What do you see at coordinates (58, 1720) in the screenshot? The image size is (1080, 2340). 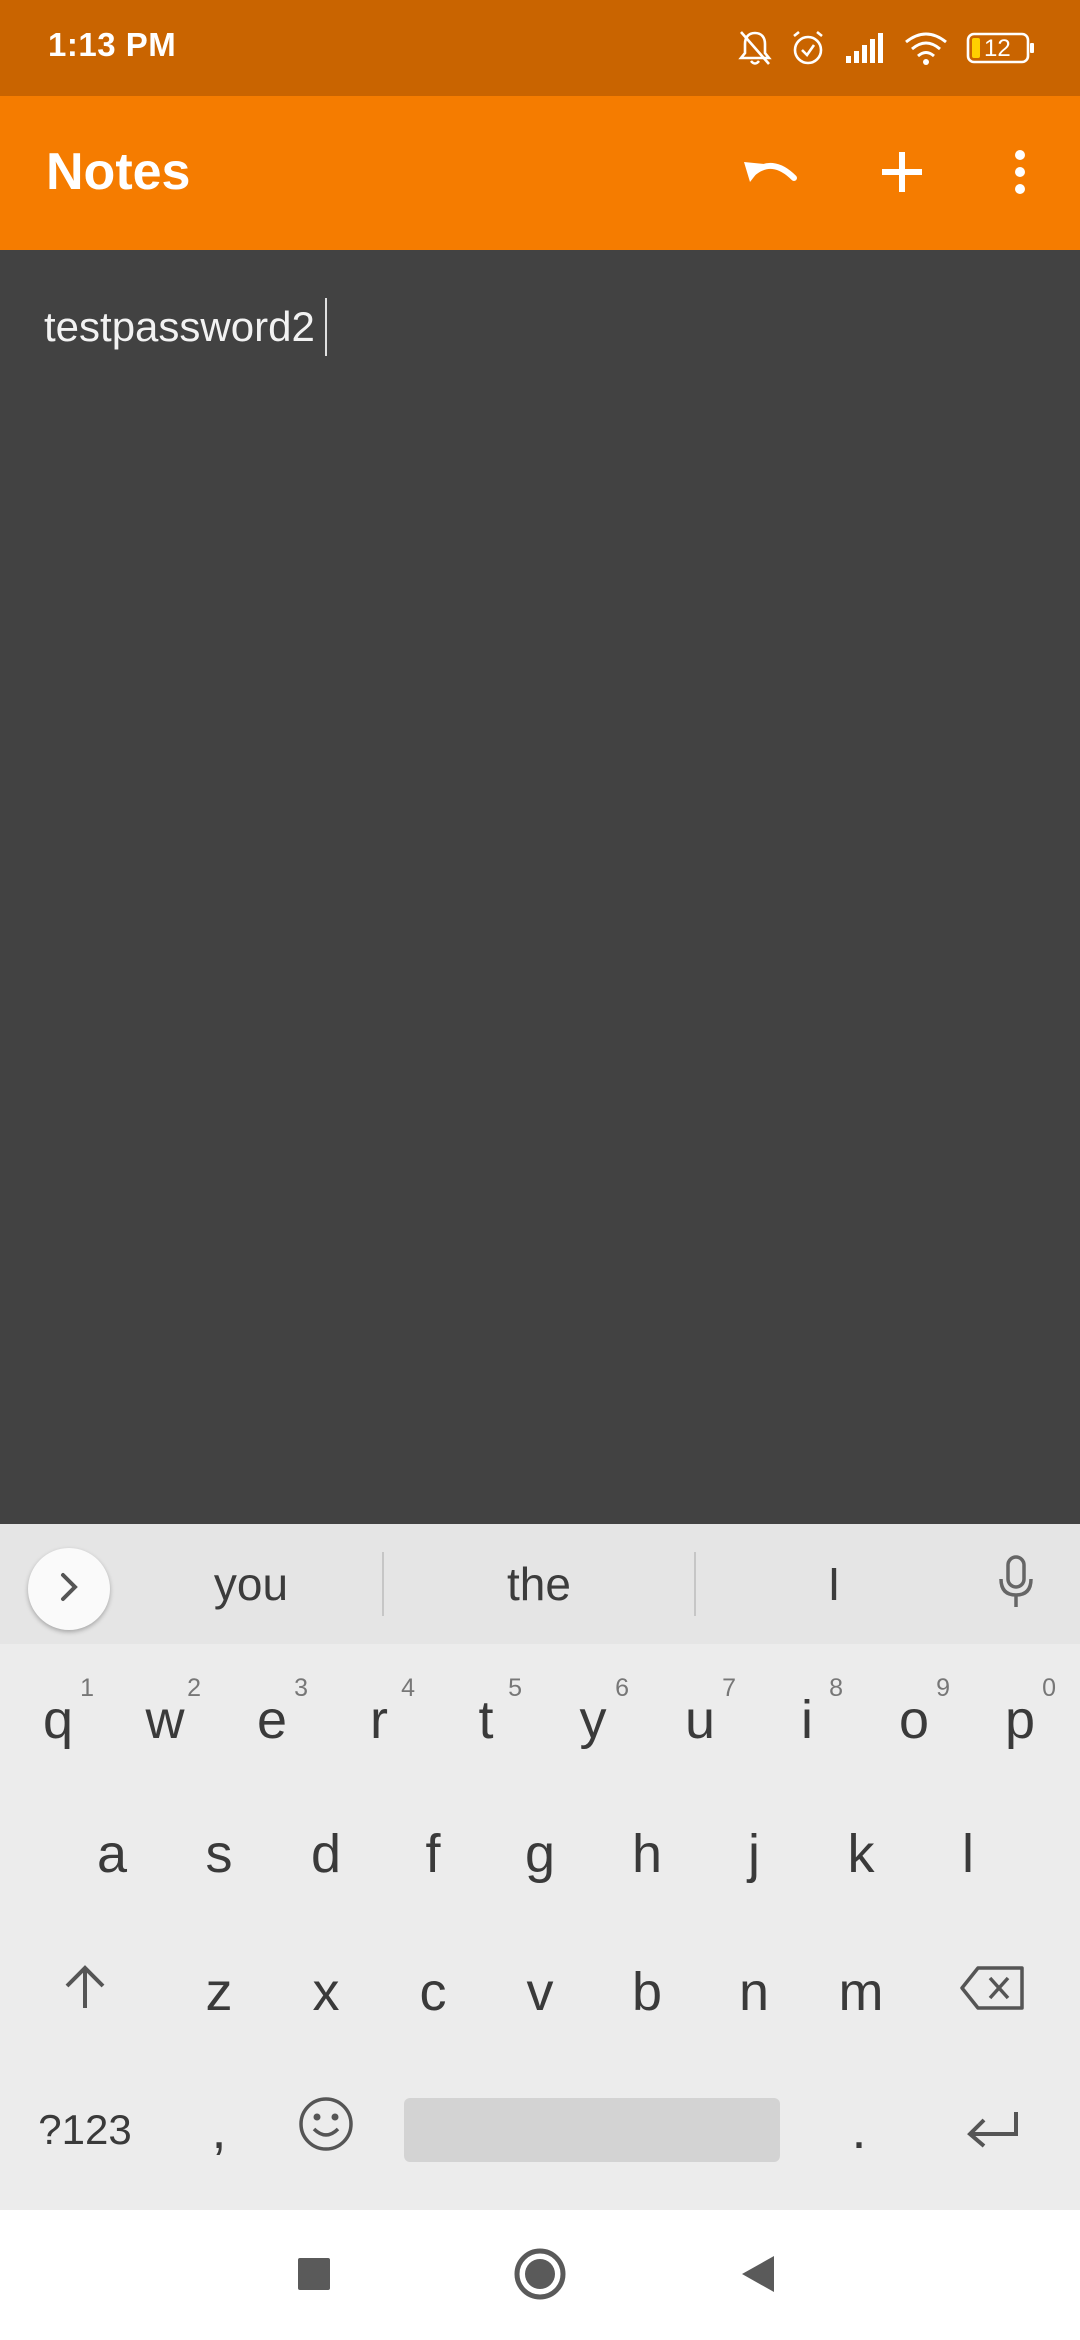 I see `key-q: q1` at bounding box center [58, 1720].